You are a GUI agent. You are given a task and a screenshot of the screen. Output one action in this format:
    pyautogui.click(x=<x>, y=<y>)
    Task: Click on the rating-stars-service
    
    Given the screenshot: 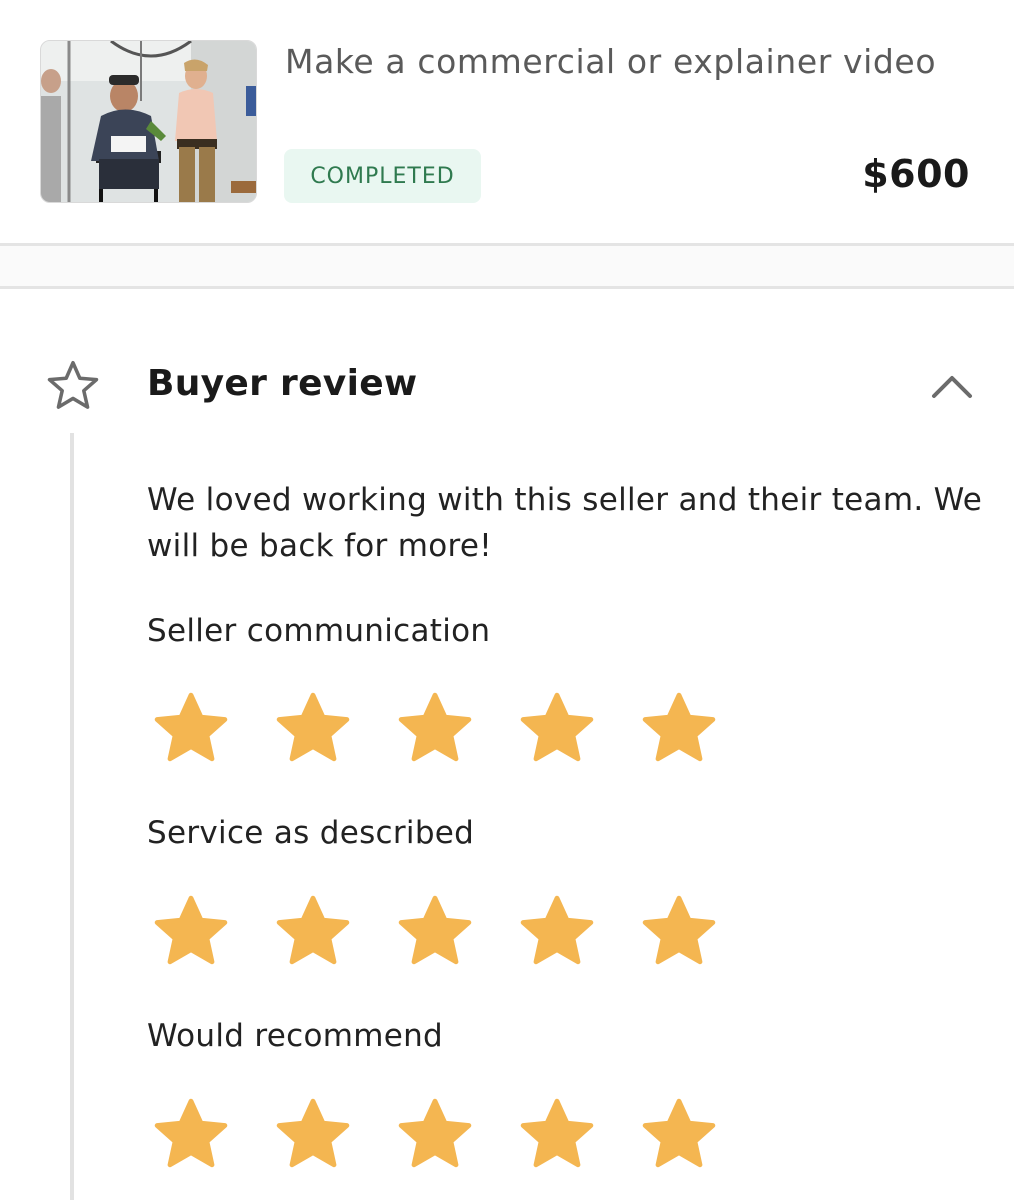 What is the action you would take?
    pyautogui.click(x=440, y=931)
    